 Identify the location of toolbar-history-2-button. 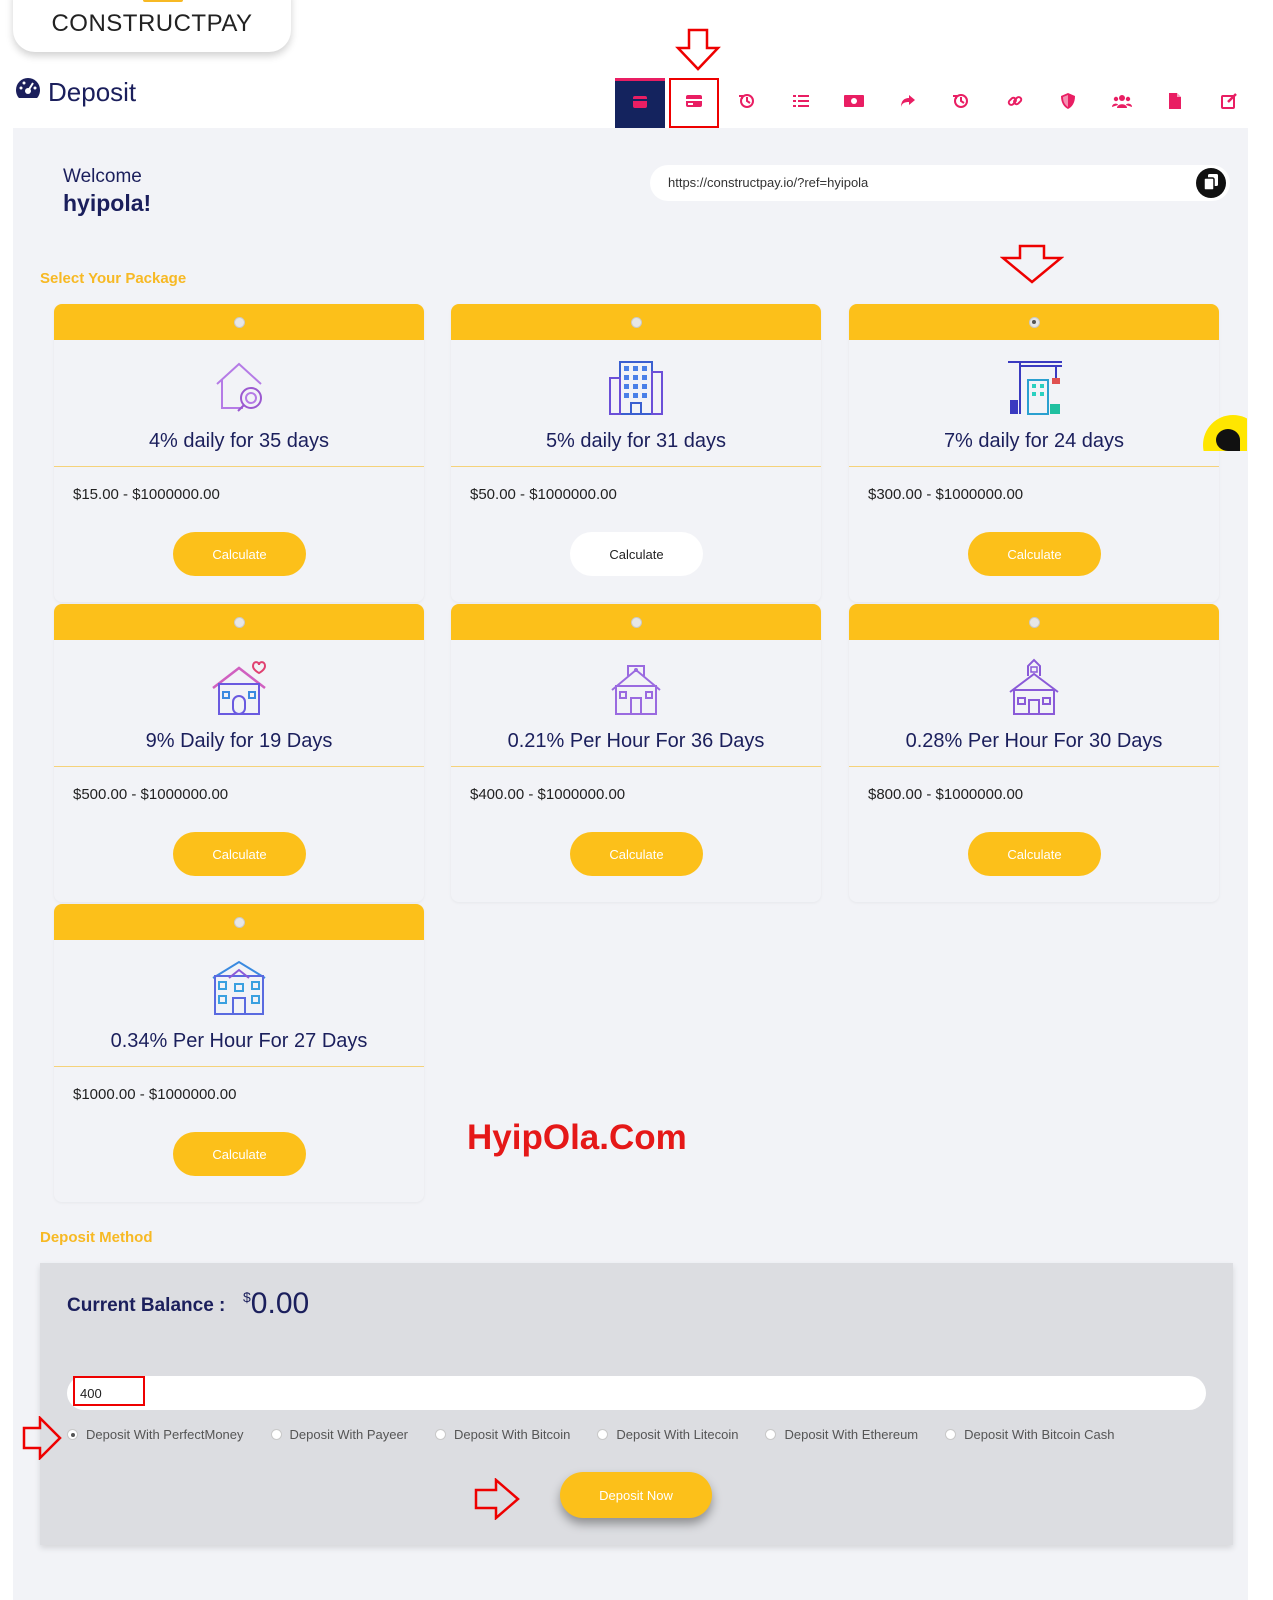
(961, 103).